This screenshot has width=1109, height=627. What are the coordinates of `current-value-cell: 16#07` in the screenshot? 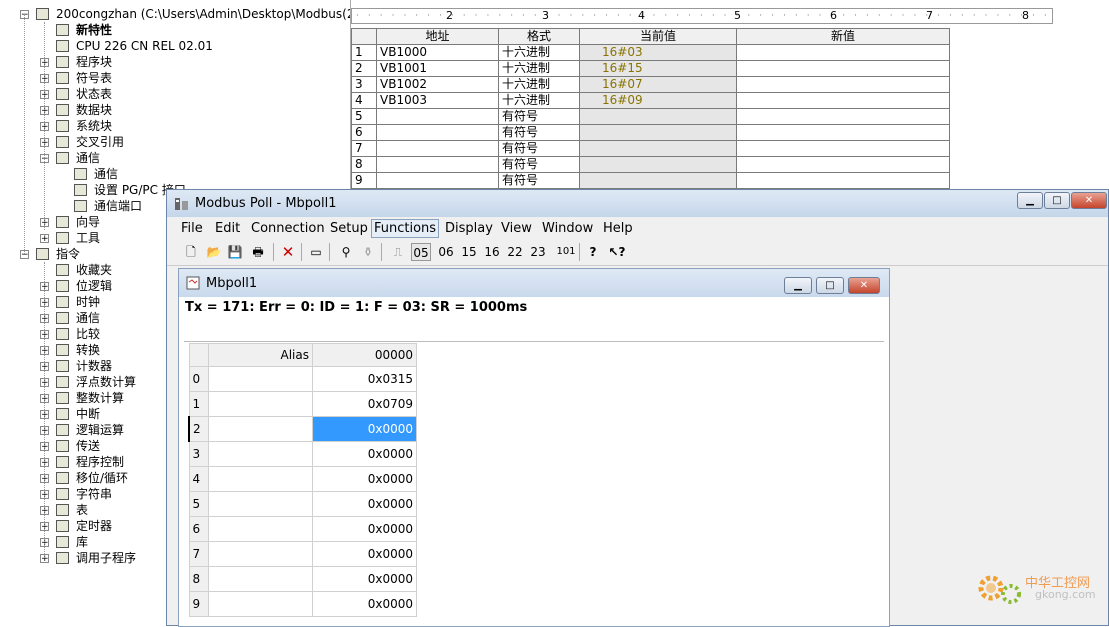 It's located at (658, 84).